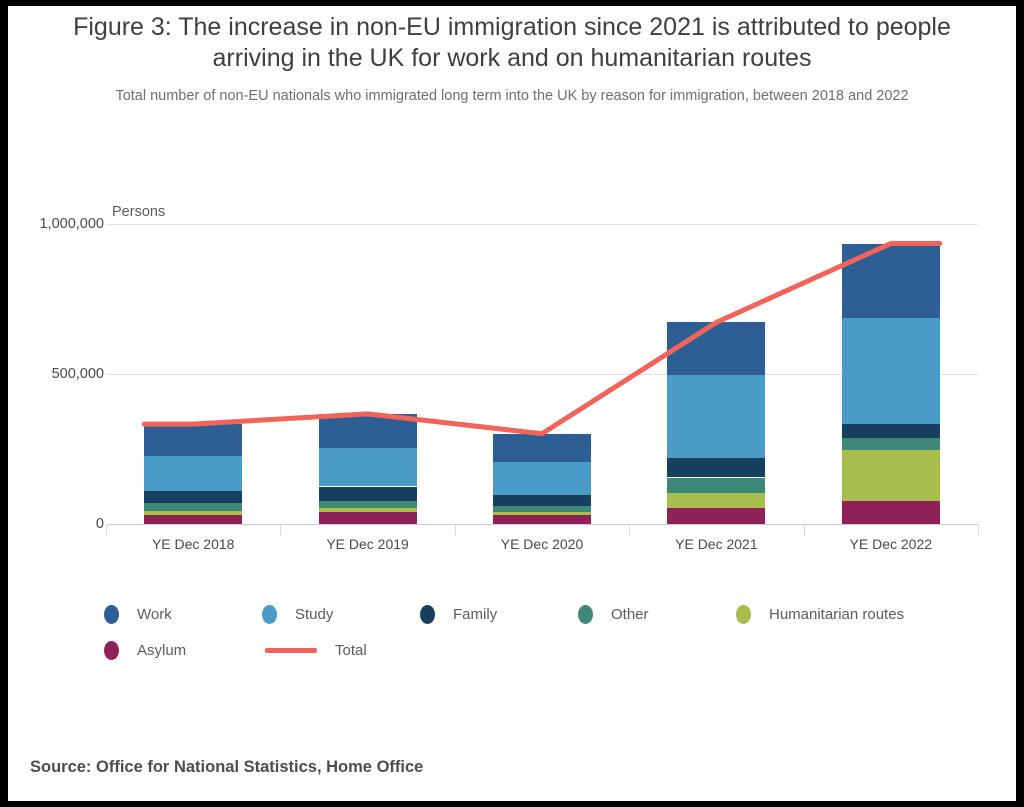 This screenshot has height=807, width=1024. What do you see at coordinates (162, 650) in the screenshot?
I see `legend-item-label: Asylum` at bounding box center [162, 650].